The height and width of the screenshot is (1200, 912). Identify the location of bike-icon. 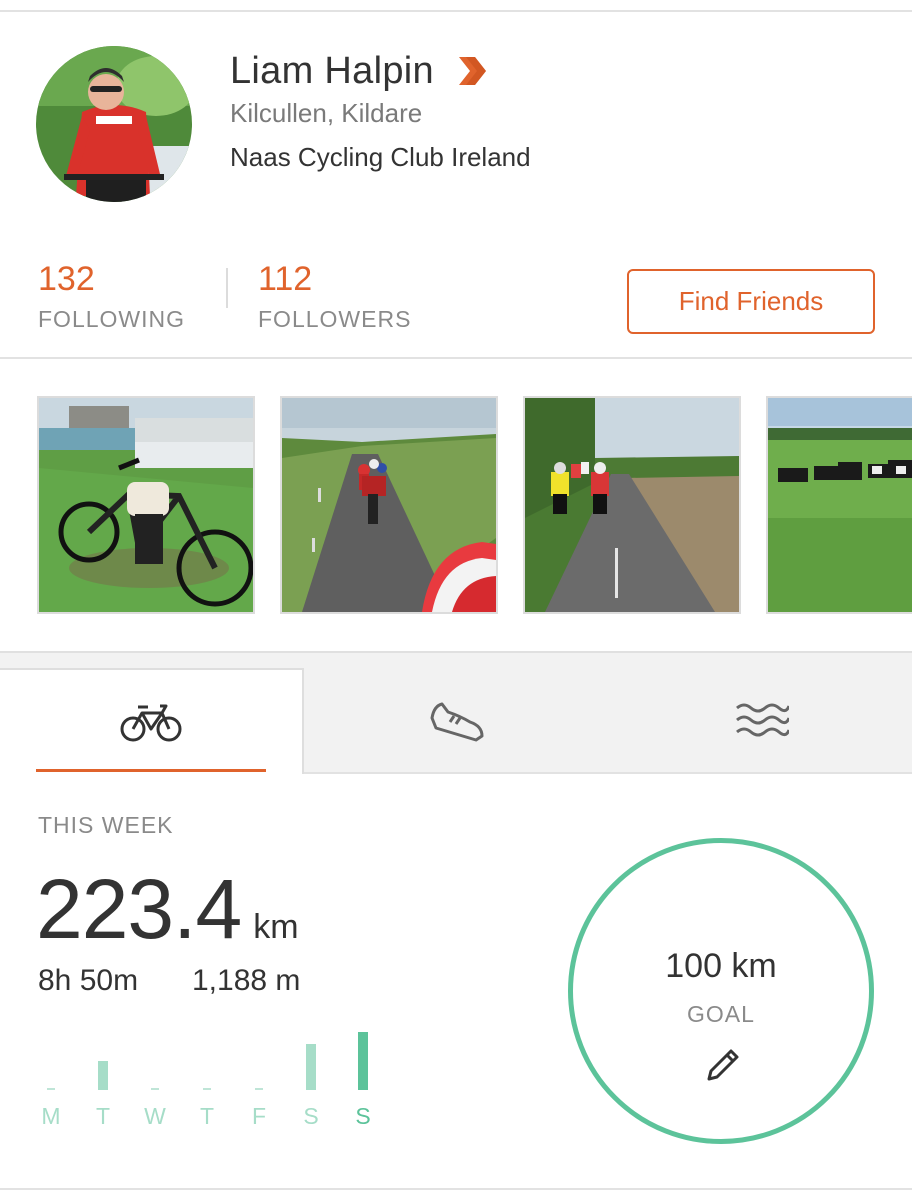
(151, 724).